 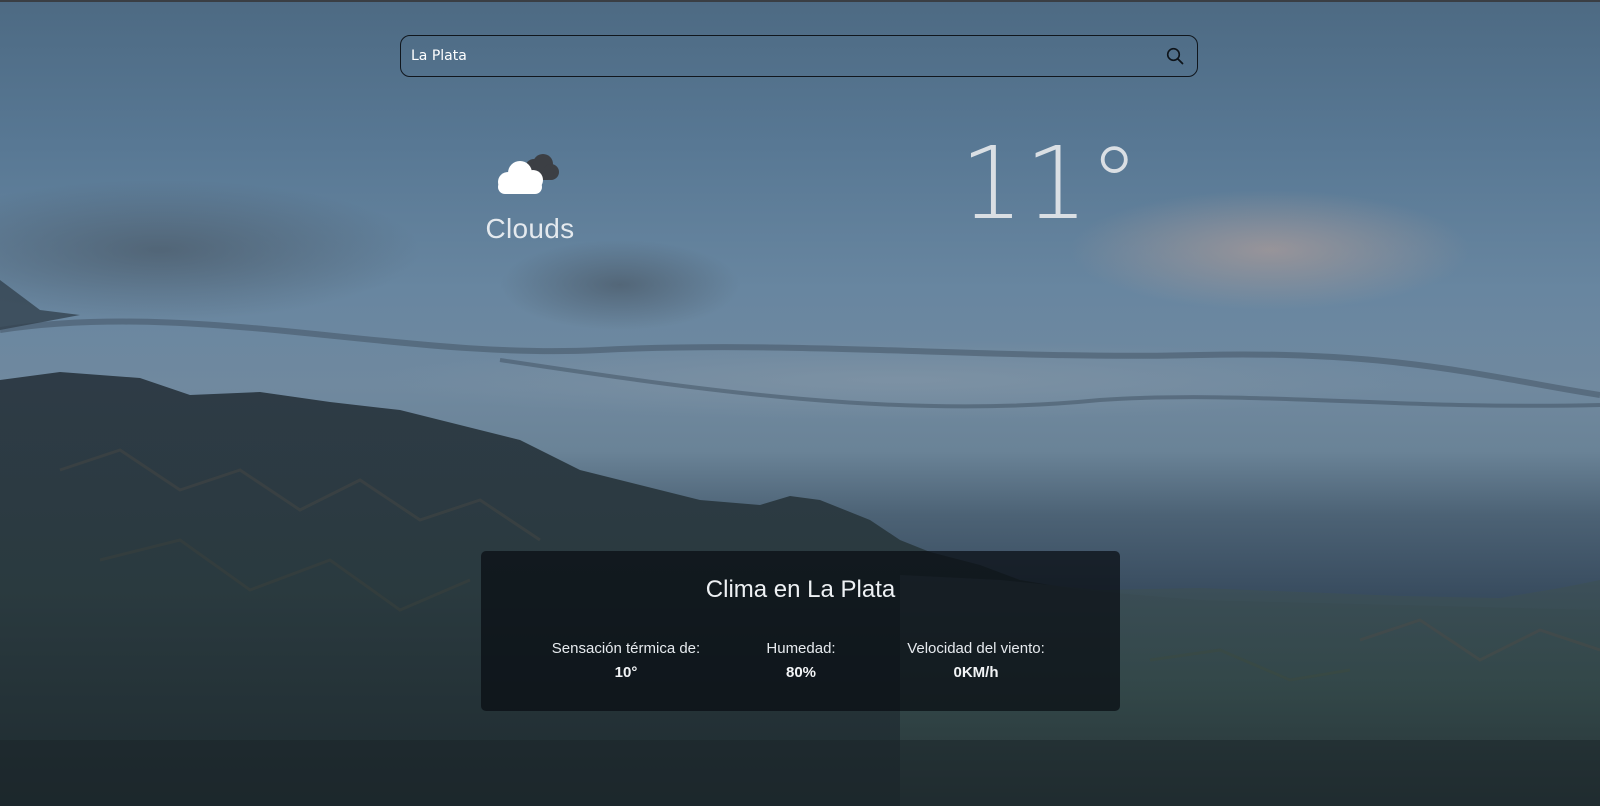 What do you see at coordinates (800, 589) in the screenshot?
I see `card-title: Clima en La Plata` at bounding box center [800, 589].